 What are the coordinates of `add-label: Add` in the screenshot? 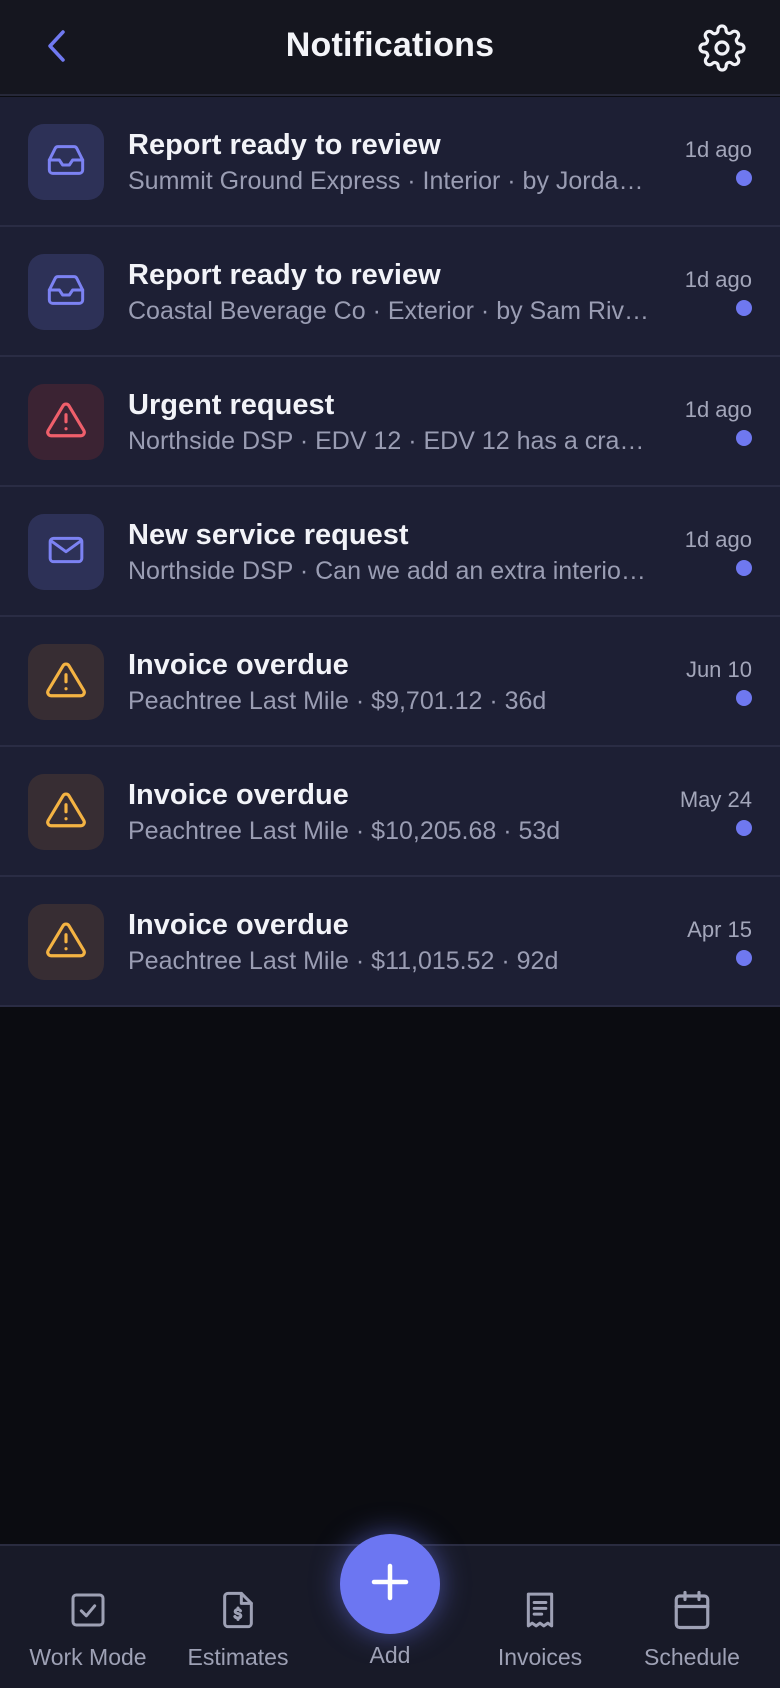 It's located at (390, 1655).